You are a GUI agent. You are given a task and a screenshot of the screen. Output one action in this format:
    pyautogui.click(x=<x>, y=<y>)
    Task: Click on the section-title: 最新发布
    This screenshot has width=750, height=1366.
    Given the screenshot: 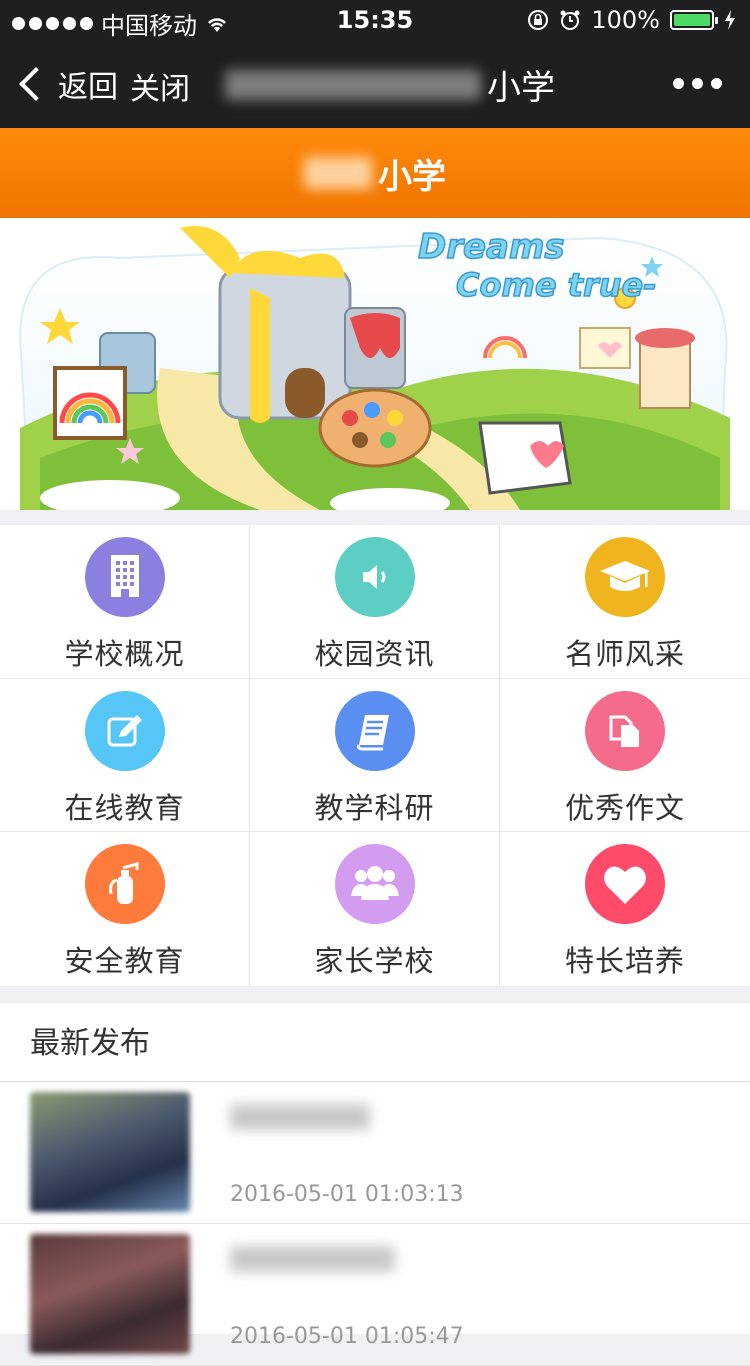 What is the action you would take?
    pyautogui.click(x=375, y=1042)
    